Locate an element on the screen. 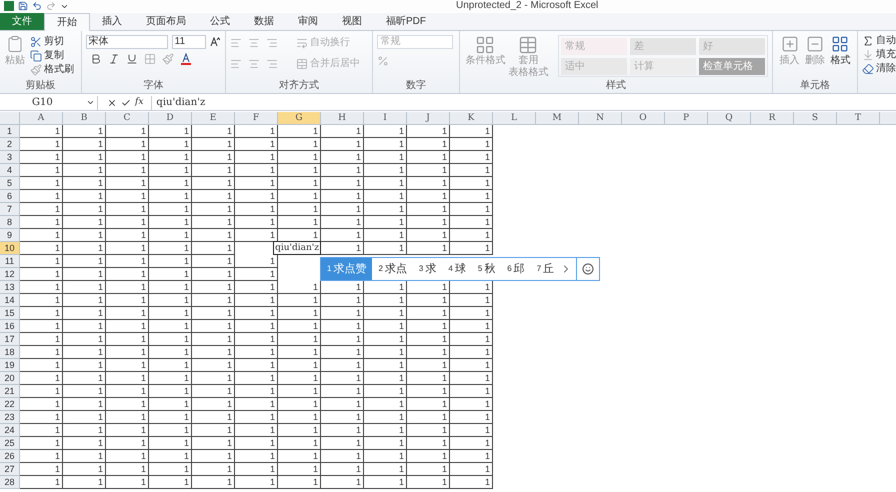  row-header: 11 is located at coordinates (10, 261).